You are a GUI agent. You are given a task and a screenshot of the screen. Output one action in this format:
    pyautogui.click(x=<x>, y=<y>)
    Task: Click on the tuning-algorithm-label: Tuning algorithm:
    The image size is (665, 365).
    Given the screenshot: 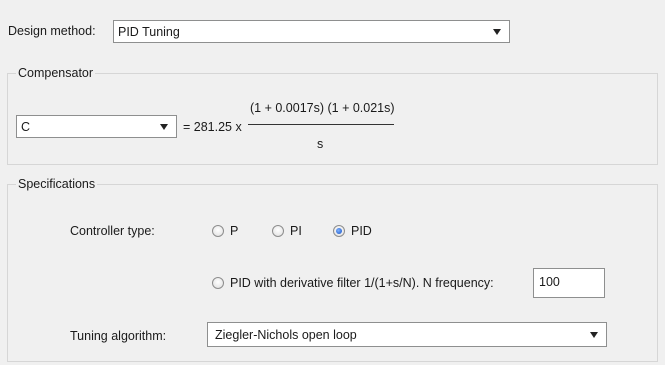 What is the action you would take?
    pyautogui.click(x=118, y=336)
    